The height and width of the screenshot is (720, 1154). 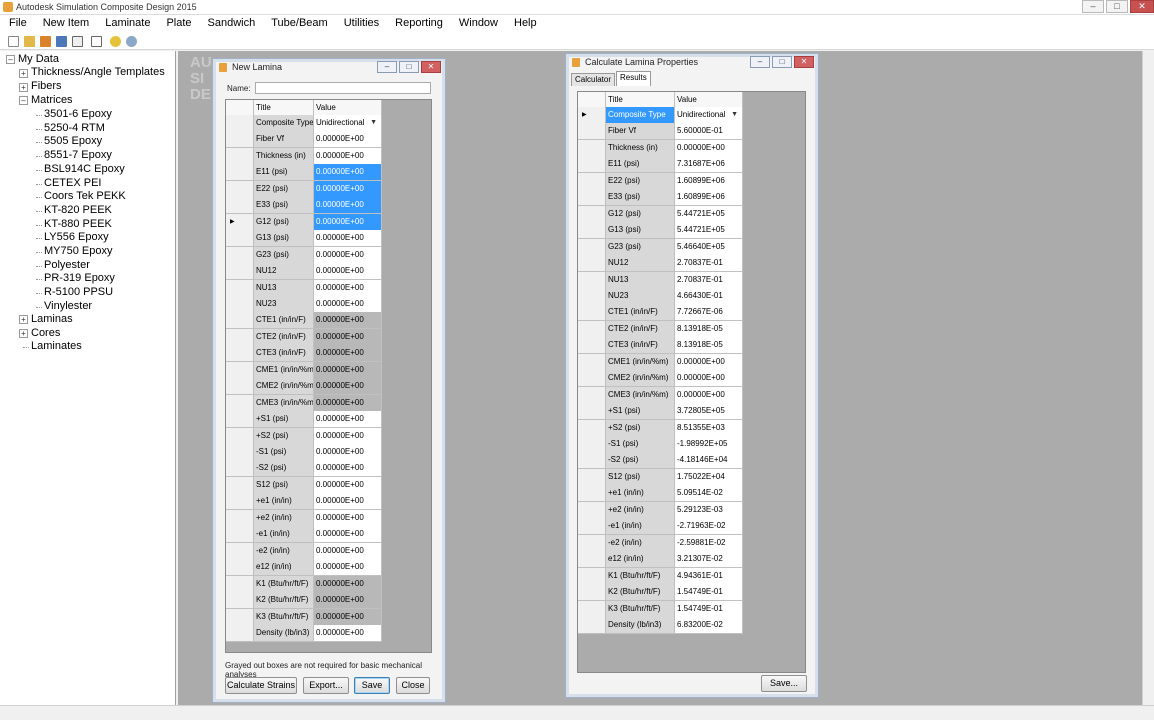 I want to click on new-lamina-titlebar: New Lamina – □ ✕, so click(x=329, y=67).